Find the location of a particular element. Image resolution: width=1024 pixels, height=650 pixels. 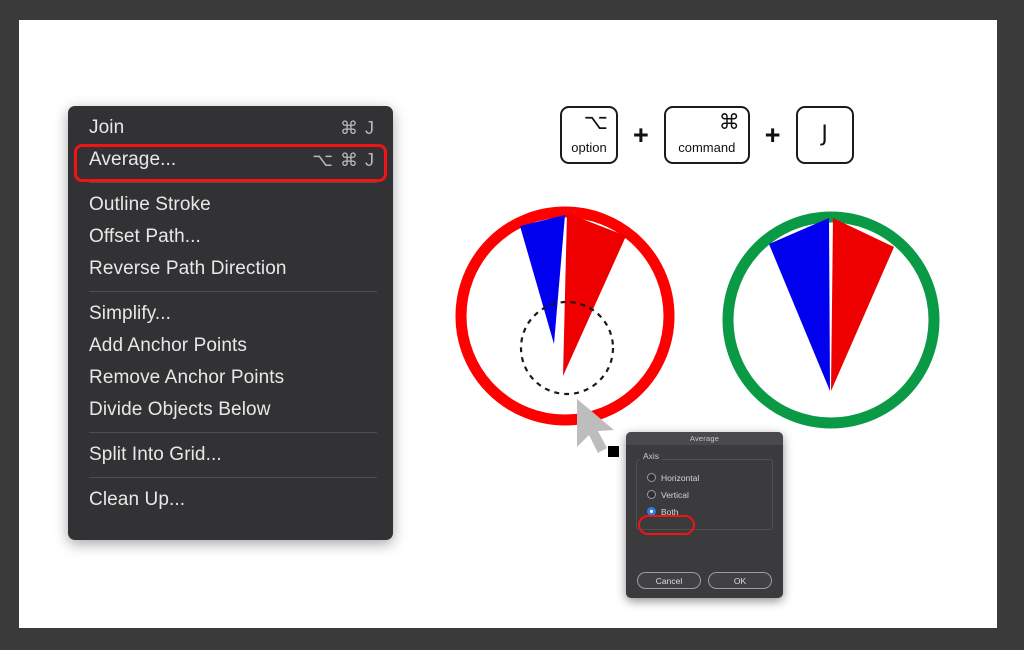

anchor-point-square is located at coordinates (613, 451).